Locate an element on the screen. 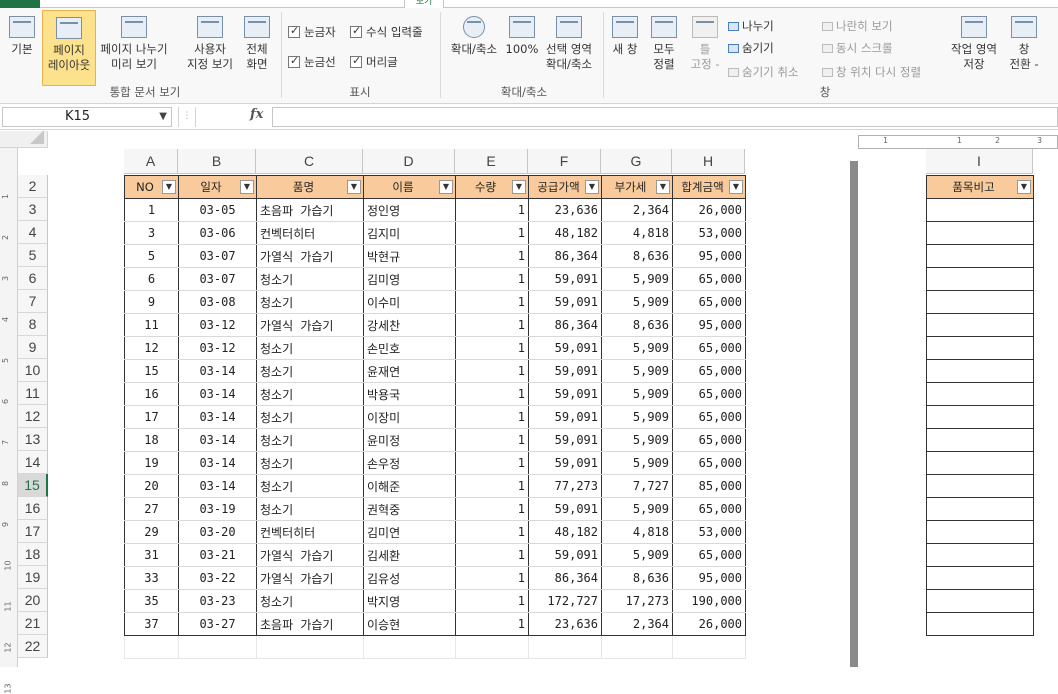 This screenshot has height=694, width=1058. table-cell: 03-12 is located at coordinates (217, 325).